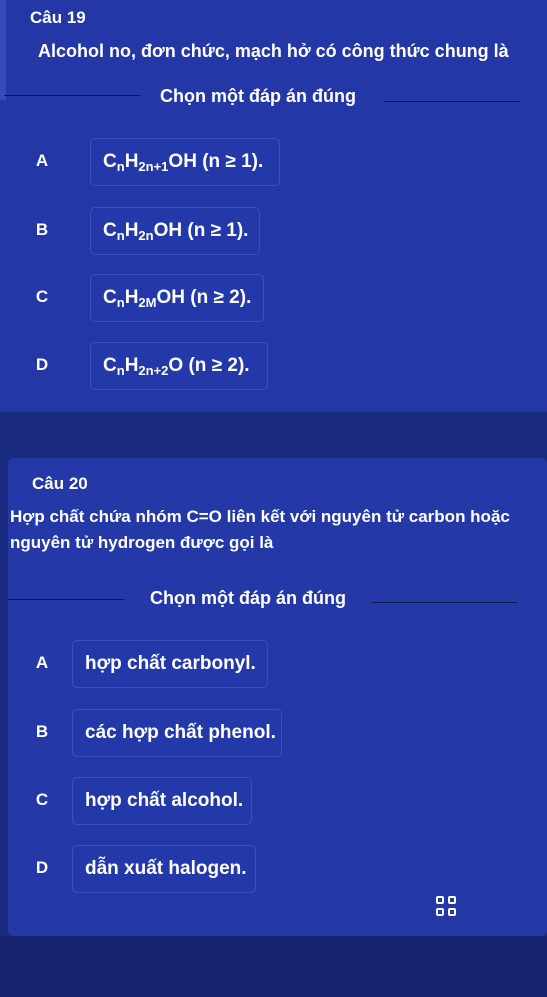 The width and height of the screenshot is (547, 997). I want to click on question-number: Câu 20, so click(60, 483).